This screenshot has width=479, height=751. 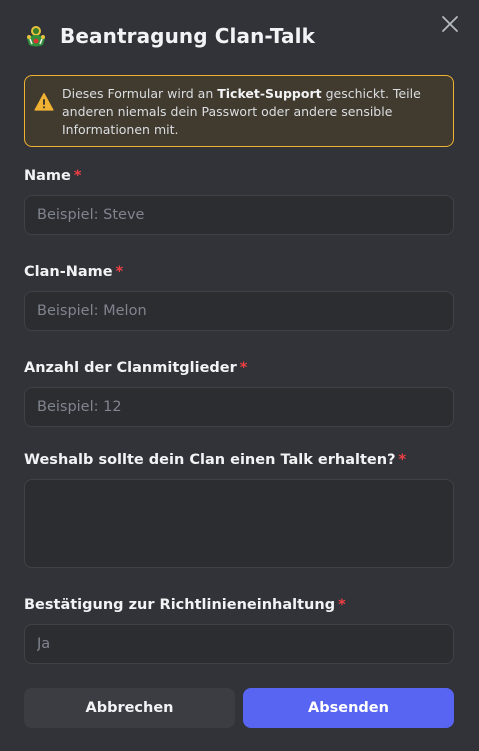 What do you see at coordinates (239, 311) in the screenshot?
I see `clan-name-input` at bounding box center [239, 311].